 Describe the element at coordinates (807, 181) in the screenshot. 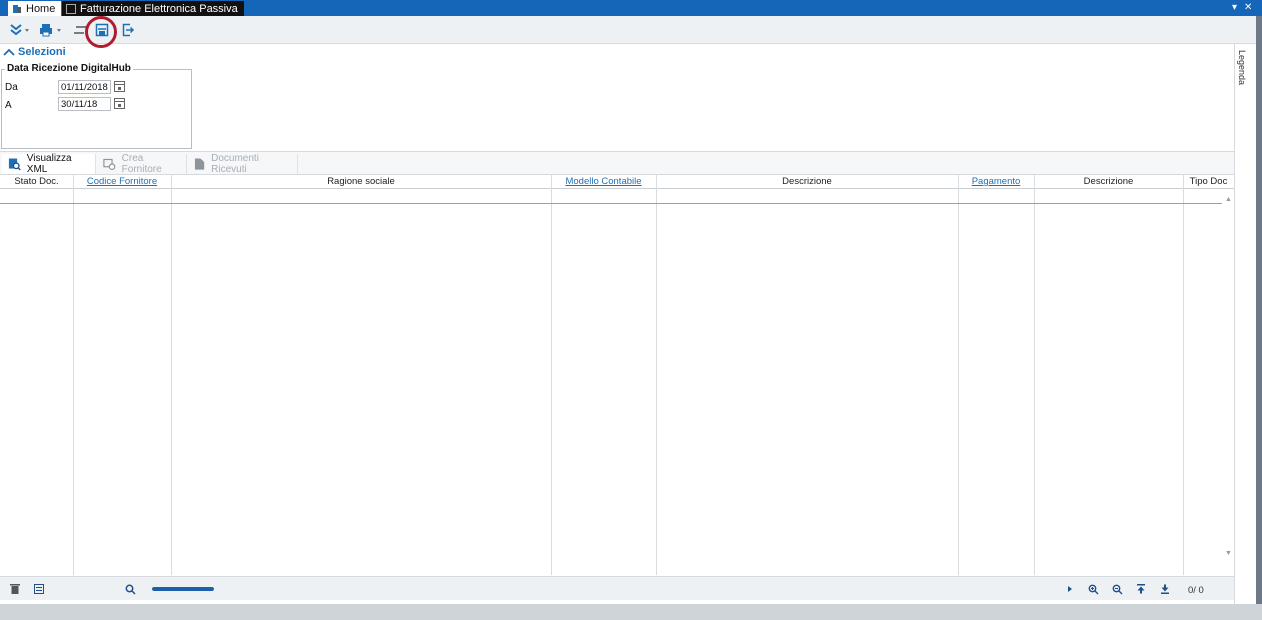

I see `column-descrizione: Descrizione` at that location.